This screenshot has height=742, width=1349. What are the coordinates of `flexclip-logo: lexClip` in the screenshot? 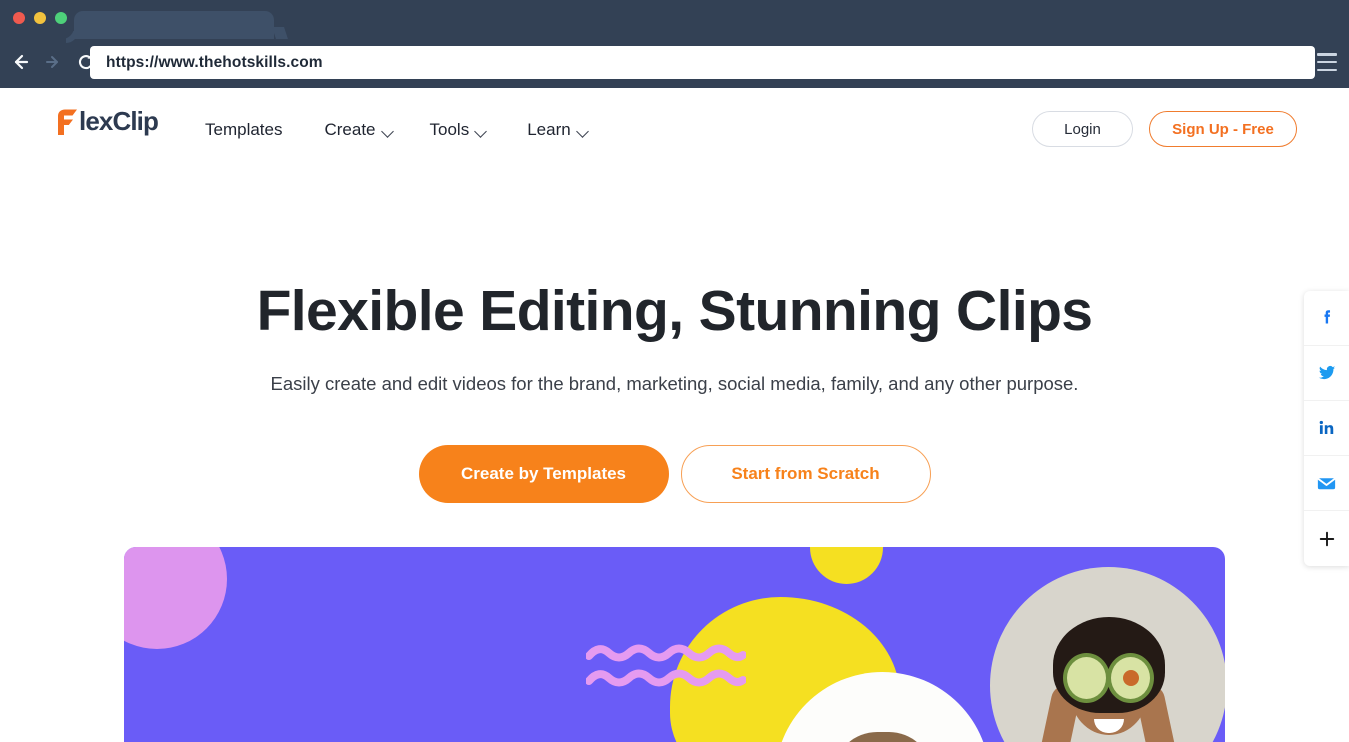 It's located at (107, 121).